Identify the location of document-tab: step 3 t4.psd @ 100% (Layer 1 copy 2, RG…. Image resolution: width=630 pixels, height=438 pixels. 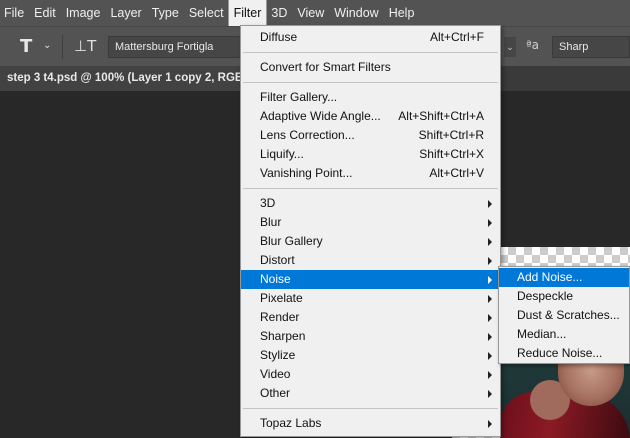
(122, 78).